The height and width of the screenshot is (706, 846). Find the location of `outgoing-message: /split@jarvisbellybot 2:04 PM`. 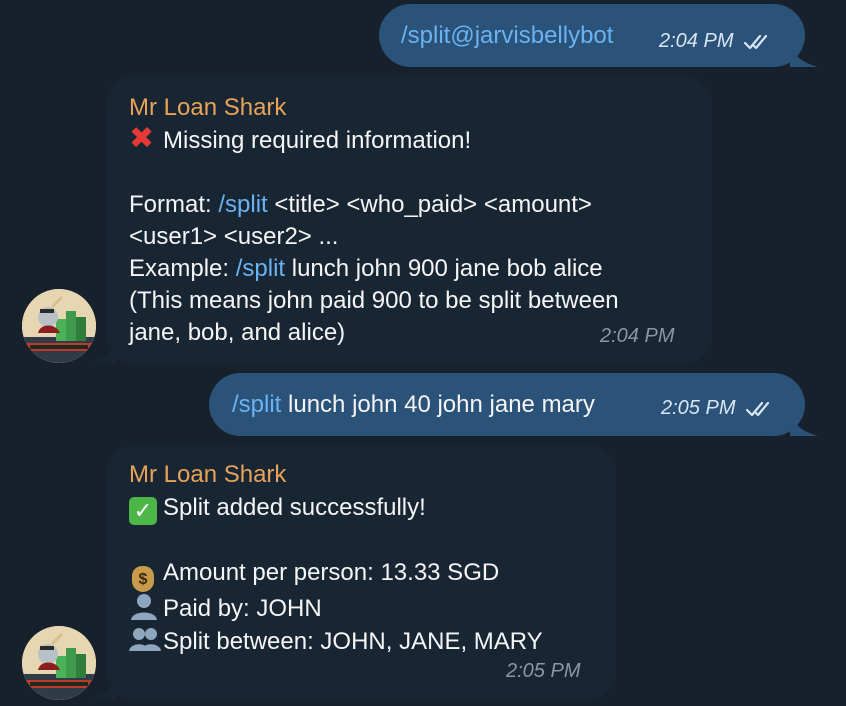

outgoing-message: /split@jarvisbellybot 2:04 PM is located at coordinates (592, 35).